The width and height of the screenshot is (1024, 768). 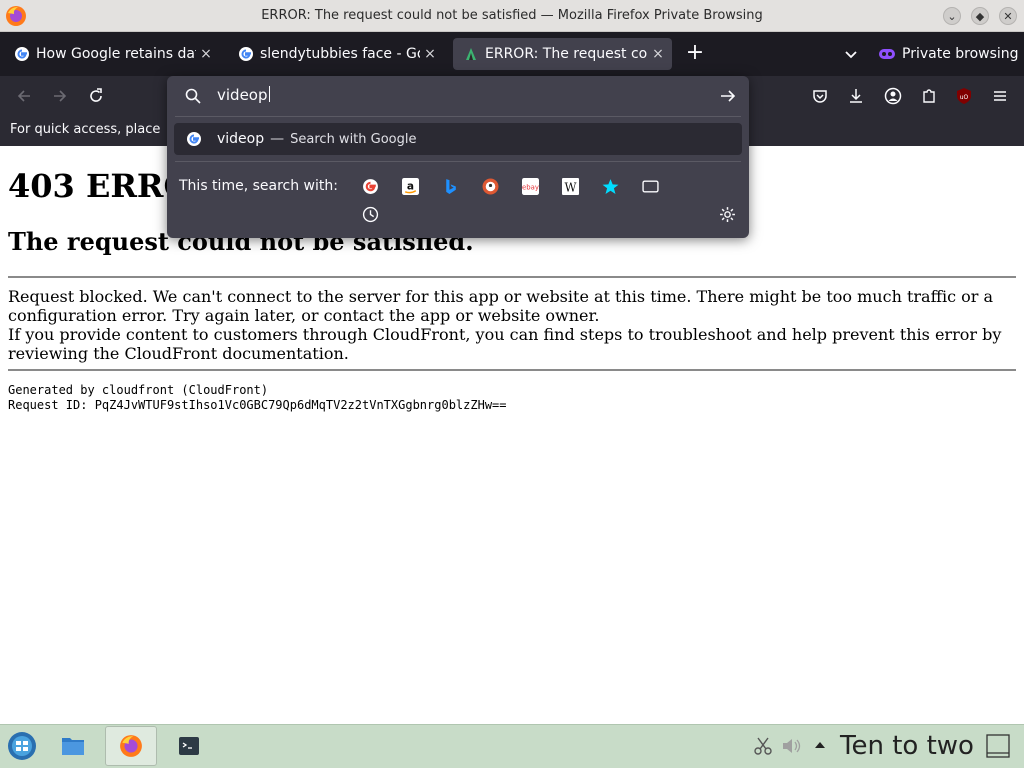 I want to click on arrow-left-icon, so click(x=23, y=96).